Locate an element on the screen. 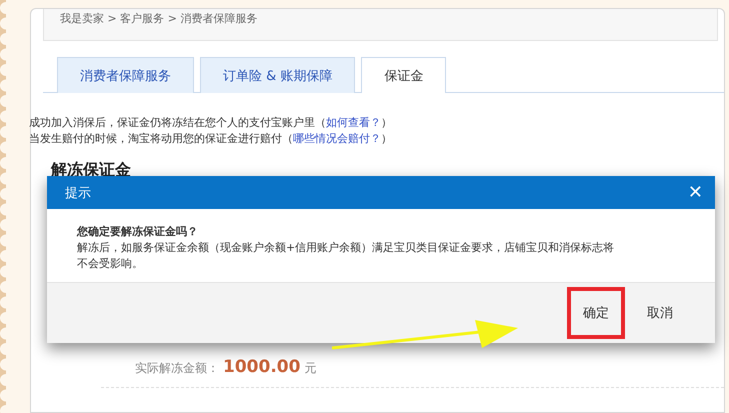  tab: 订单险 & 账期保障 is located at coordinates (278, 75).